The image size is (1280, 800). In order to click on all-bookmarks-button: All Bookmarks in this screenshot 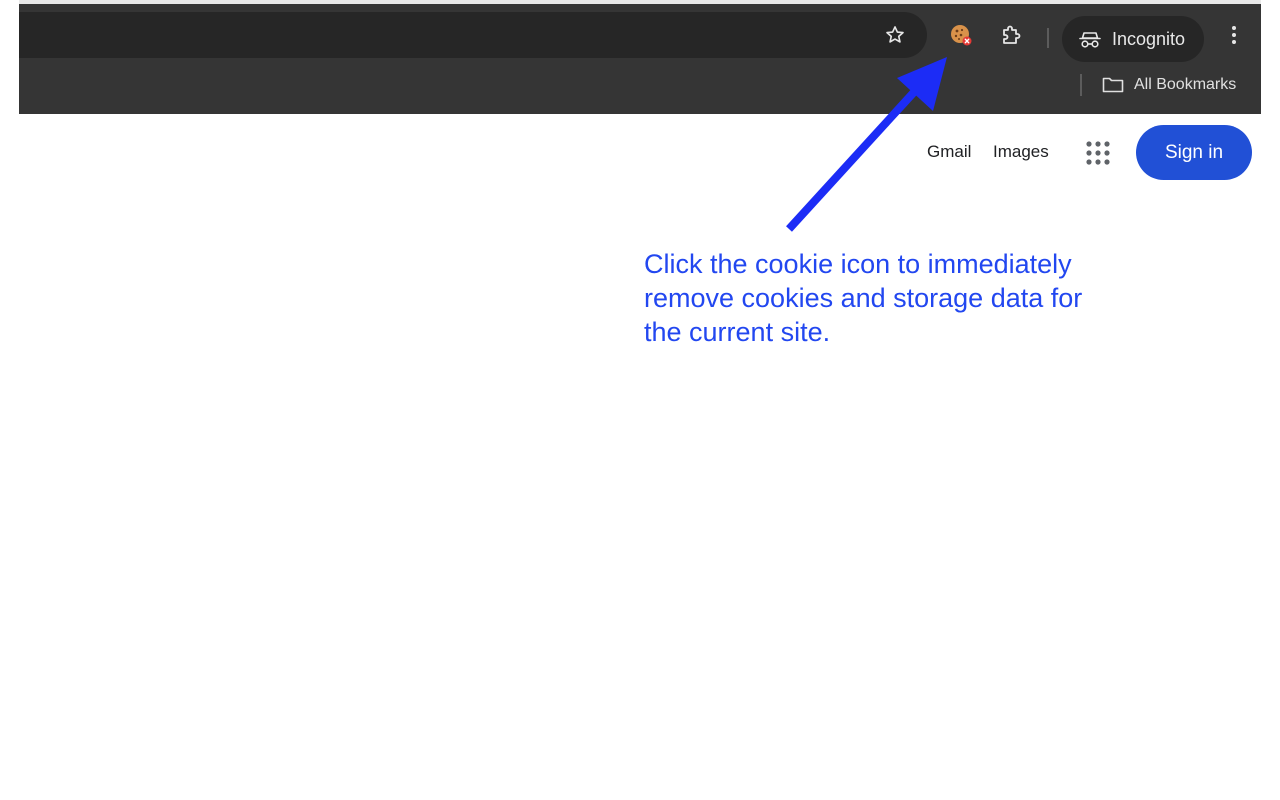, I will do `click(1169, 85)`.